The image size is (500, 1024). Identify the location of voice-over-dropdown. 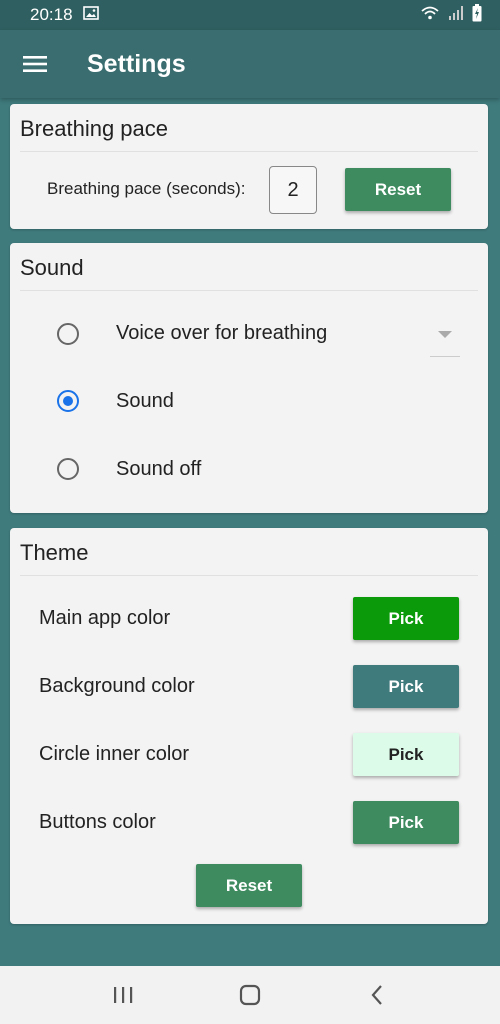
(445, 336).